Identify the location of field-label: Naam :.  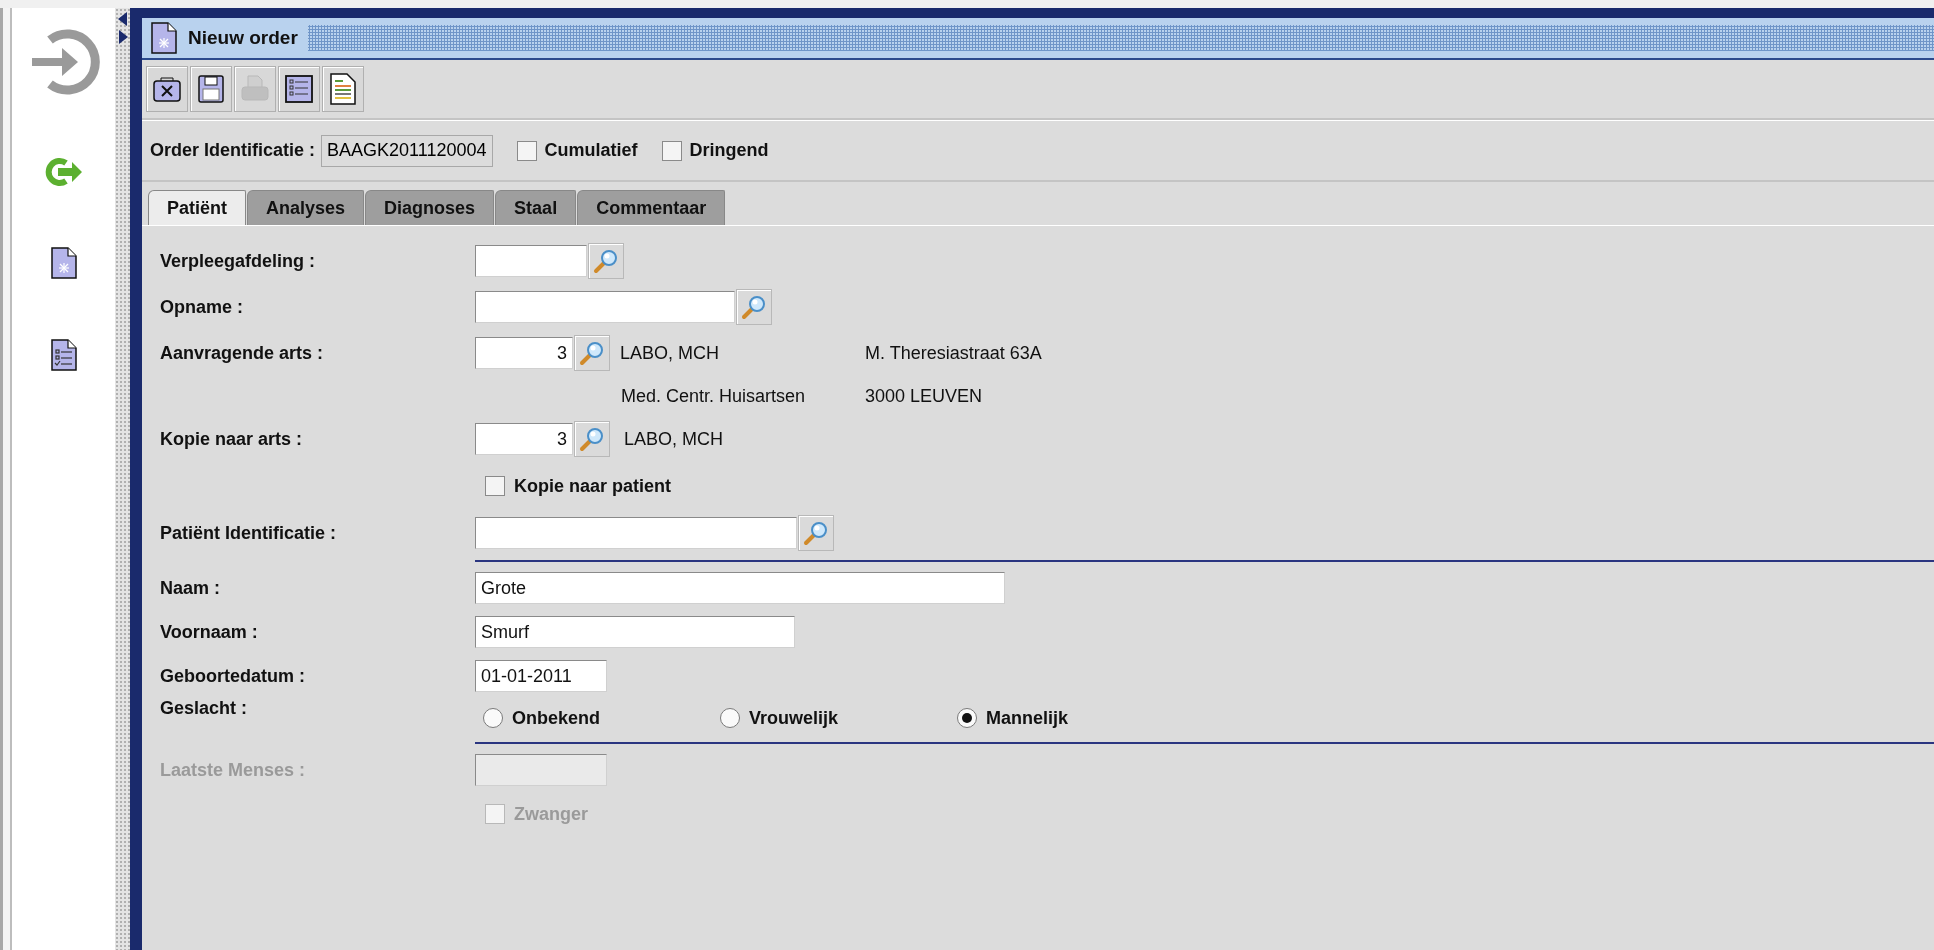
(191, 588).